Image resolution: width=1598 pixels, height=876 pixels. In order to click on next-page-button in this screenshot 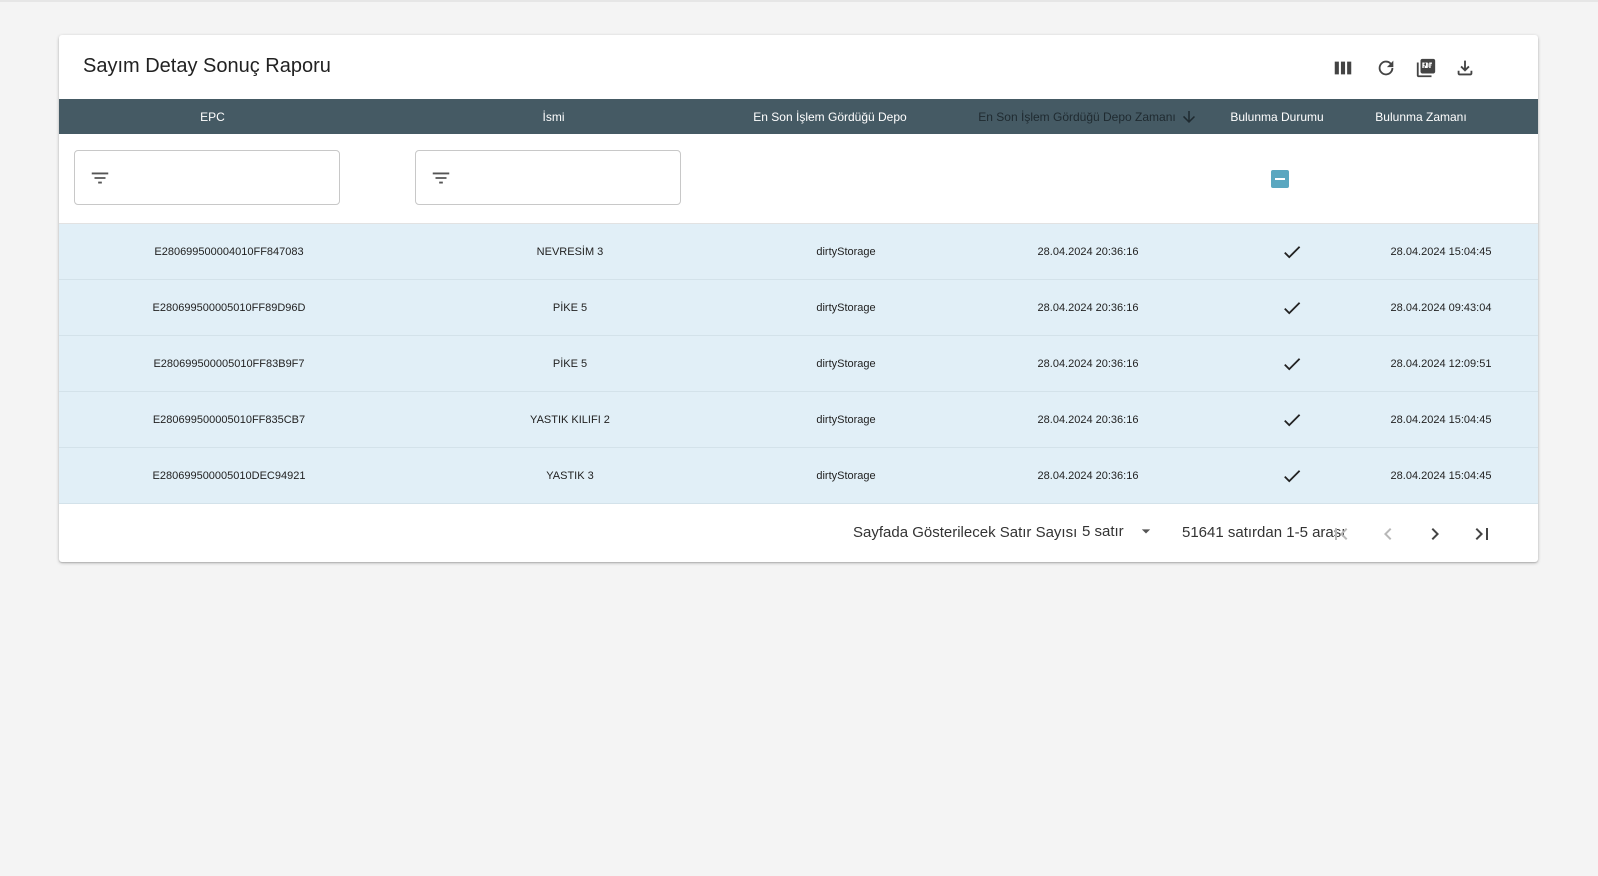, I will do `click(1435, 534)`.